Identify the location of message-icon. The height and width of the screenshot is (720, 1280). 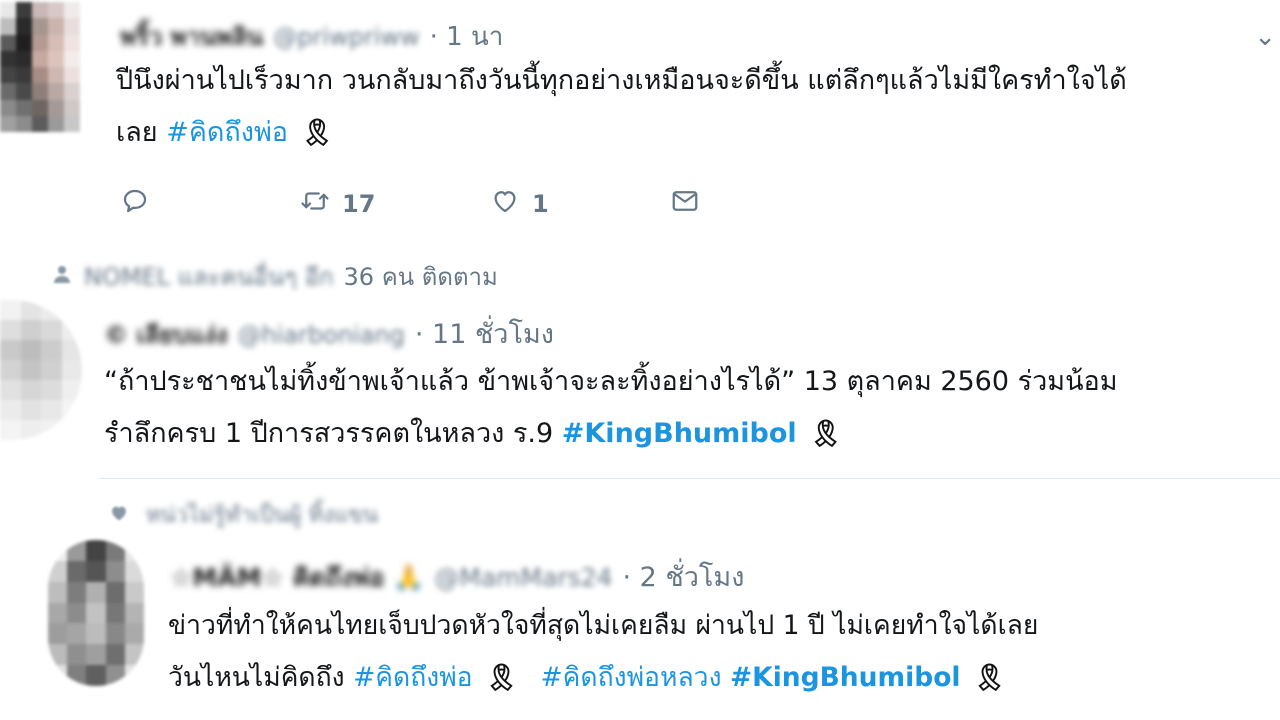
(685, 204).